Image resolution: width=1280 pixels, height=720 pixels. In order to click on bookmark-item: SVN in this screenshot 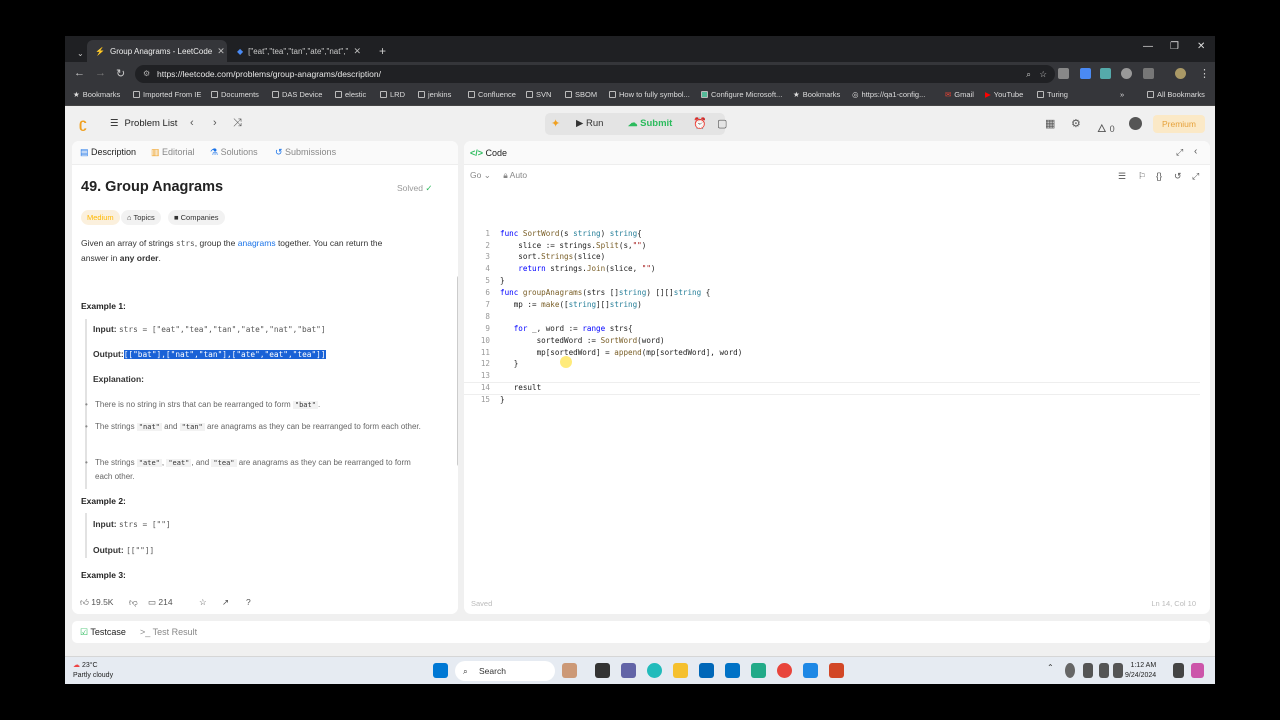, I will do `click(538, 94)`.